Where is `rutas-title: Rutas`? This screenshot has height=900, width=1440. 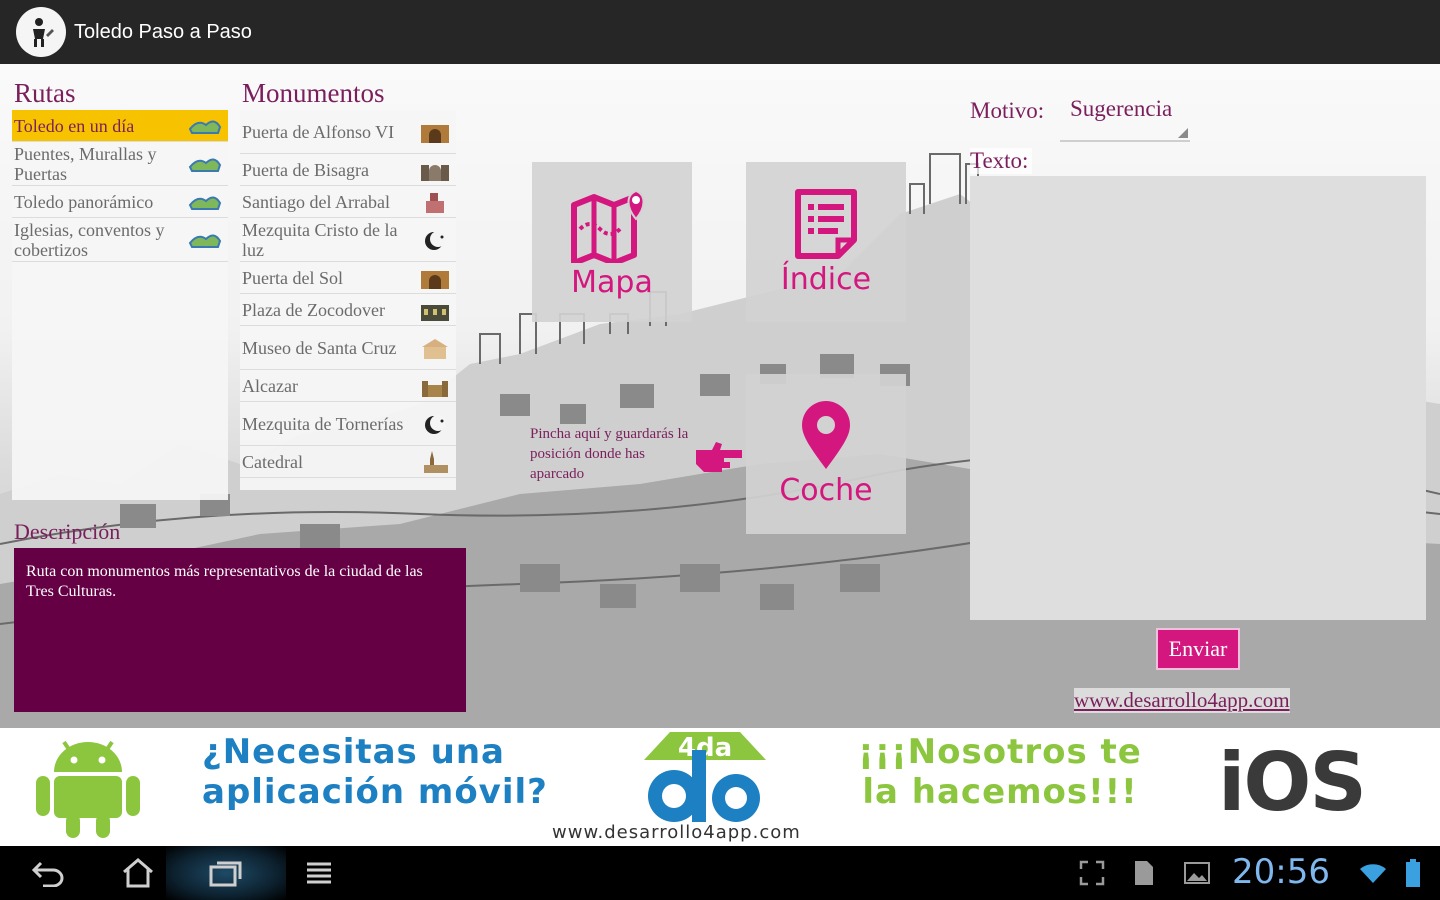
rutas-title: Rutas is located at coordinates (45, 93).